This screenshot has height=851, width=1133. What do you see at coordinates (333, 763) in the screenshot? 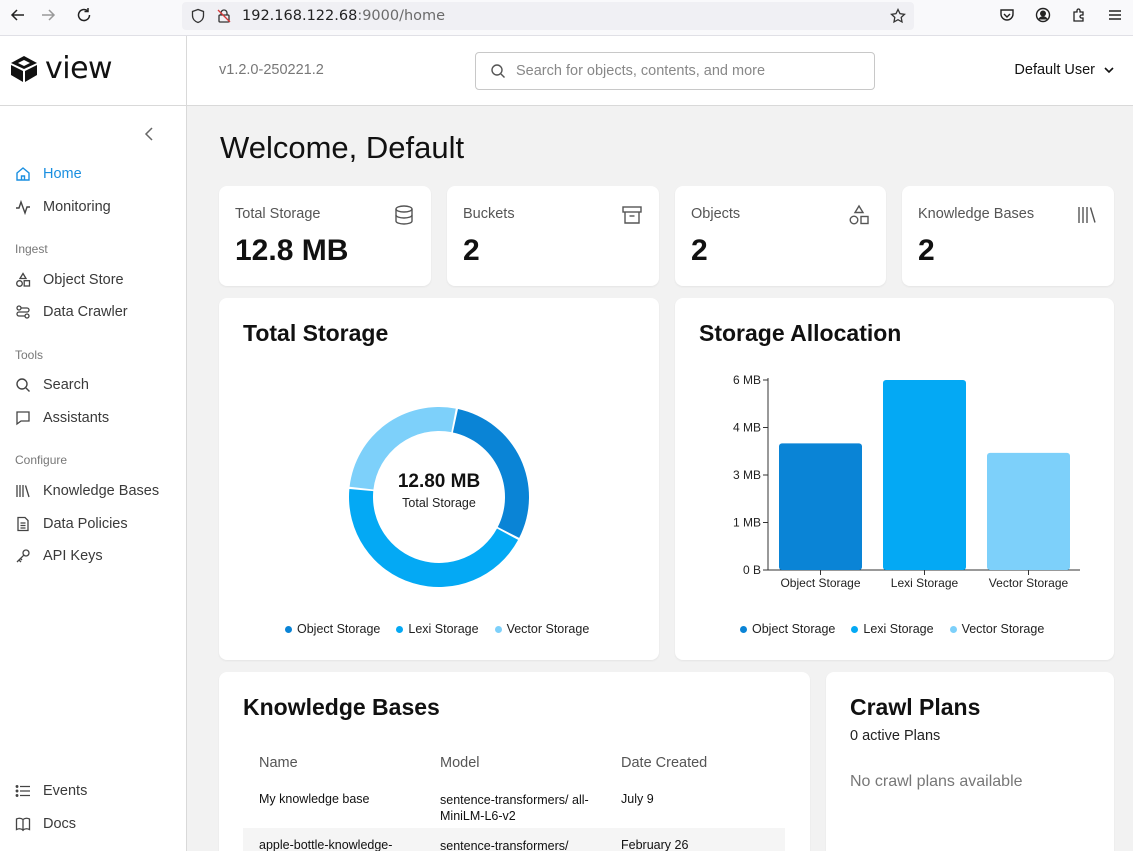
I see `column-header-name: Name` at bounding box center [333, 763].